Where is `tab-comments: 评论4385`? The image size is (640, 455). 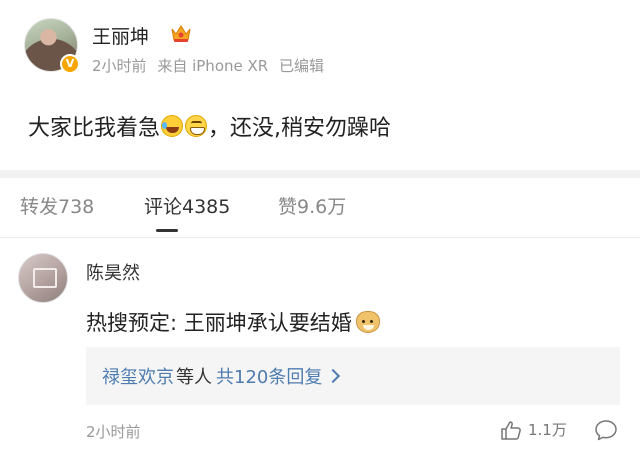 tab-comments: 评论4385 is located at coordinates (187, 205).